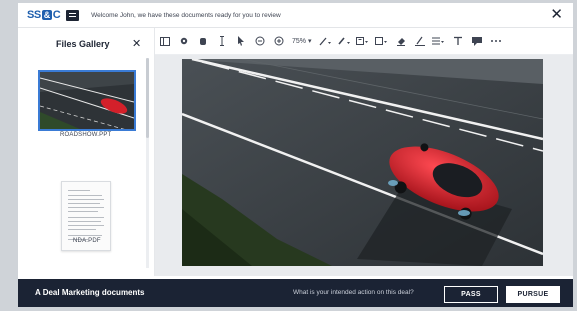  Describe the element at coordinates (183, 41) in the screenshot. I see `settings-icon` at that location.